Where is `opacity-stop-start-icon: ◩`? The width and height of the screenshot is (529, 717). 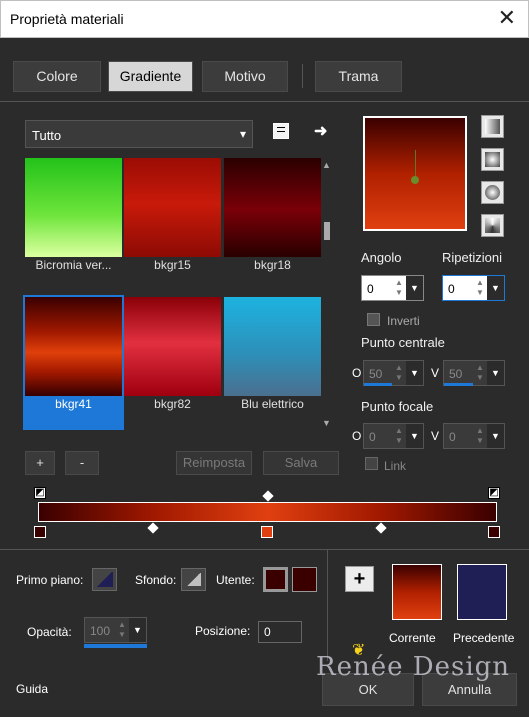
opacity-stop-start-icon: ◩ is located at coordinates (40, 493).